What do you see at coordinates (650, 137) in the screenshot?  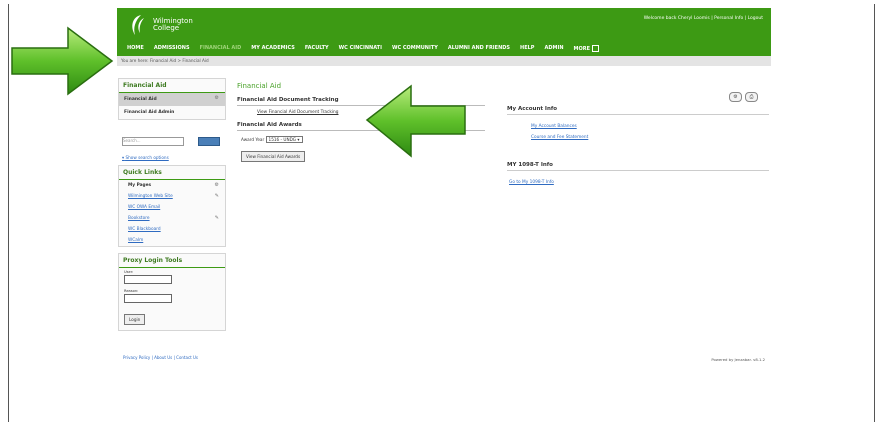 I see `course-fee-statement-link: Course and Fee Statement` at bounding box center [650, 137].